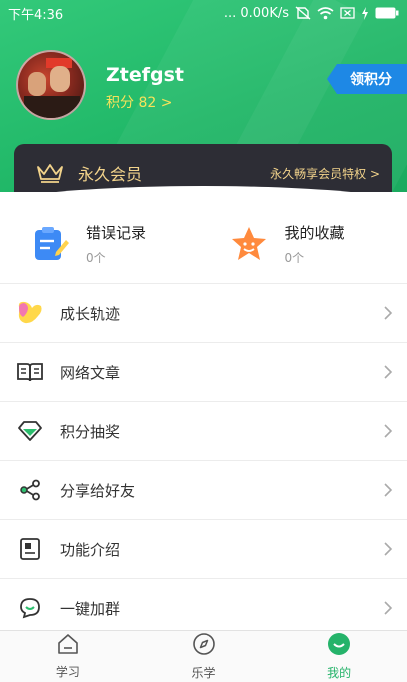 This screenshot has width=407, height=682. I want to click on claim-points-button: 领积分, so click(367, 79).